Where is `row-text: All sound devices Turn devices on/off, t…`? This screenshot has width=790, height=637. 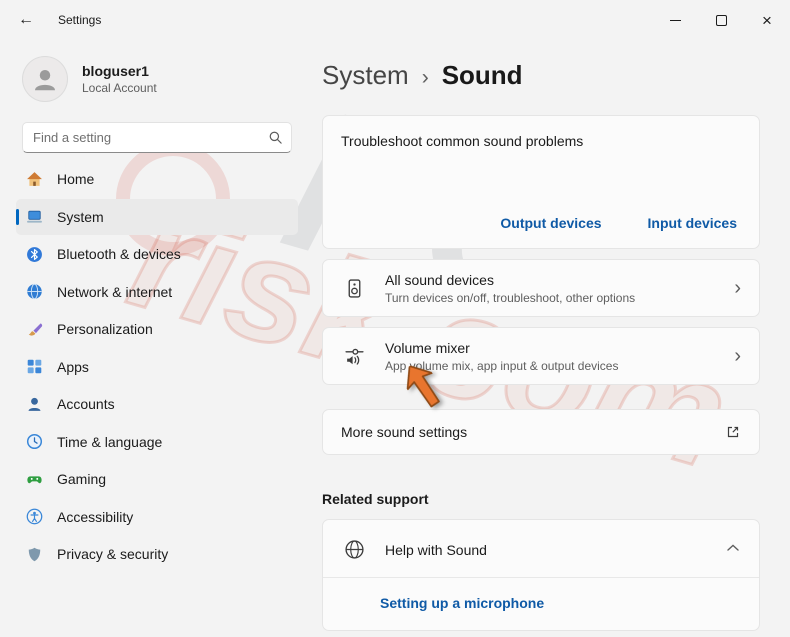
row-text: All sound devices Turn devices on/off, t… is located at coordinates (510, 288).